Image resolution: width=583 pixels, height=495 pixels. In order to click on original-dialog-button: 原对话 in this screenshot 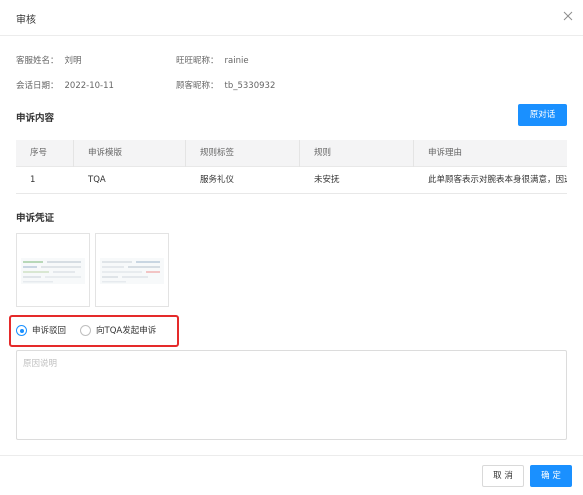, I will do `click(542, 115)`.